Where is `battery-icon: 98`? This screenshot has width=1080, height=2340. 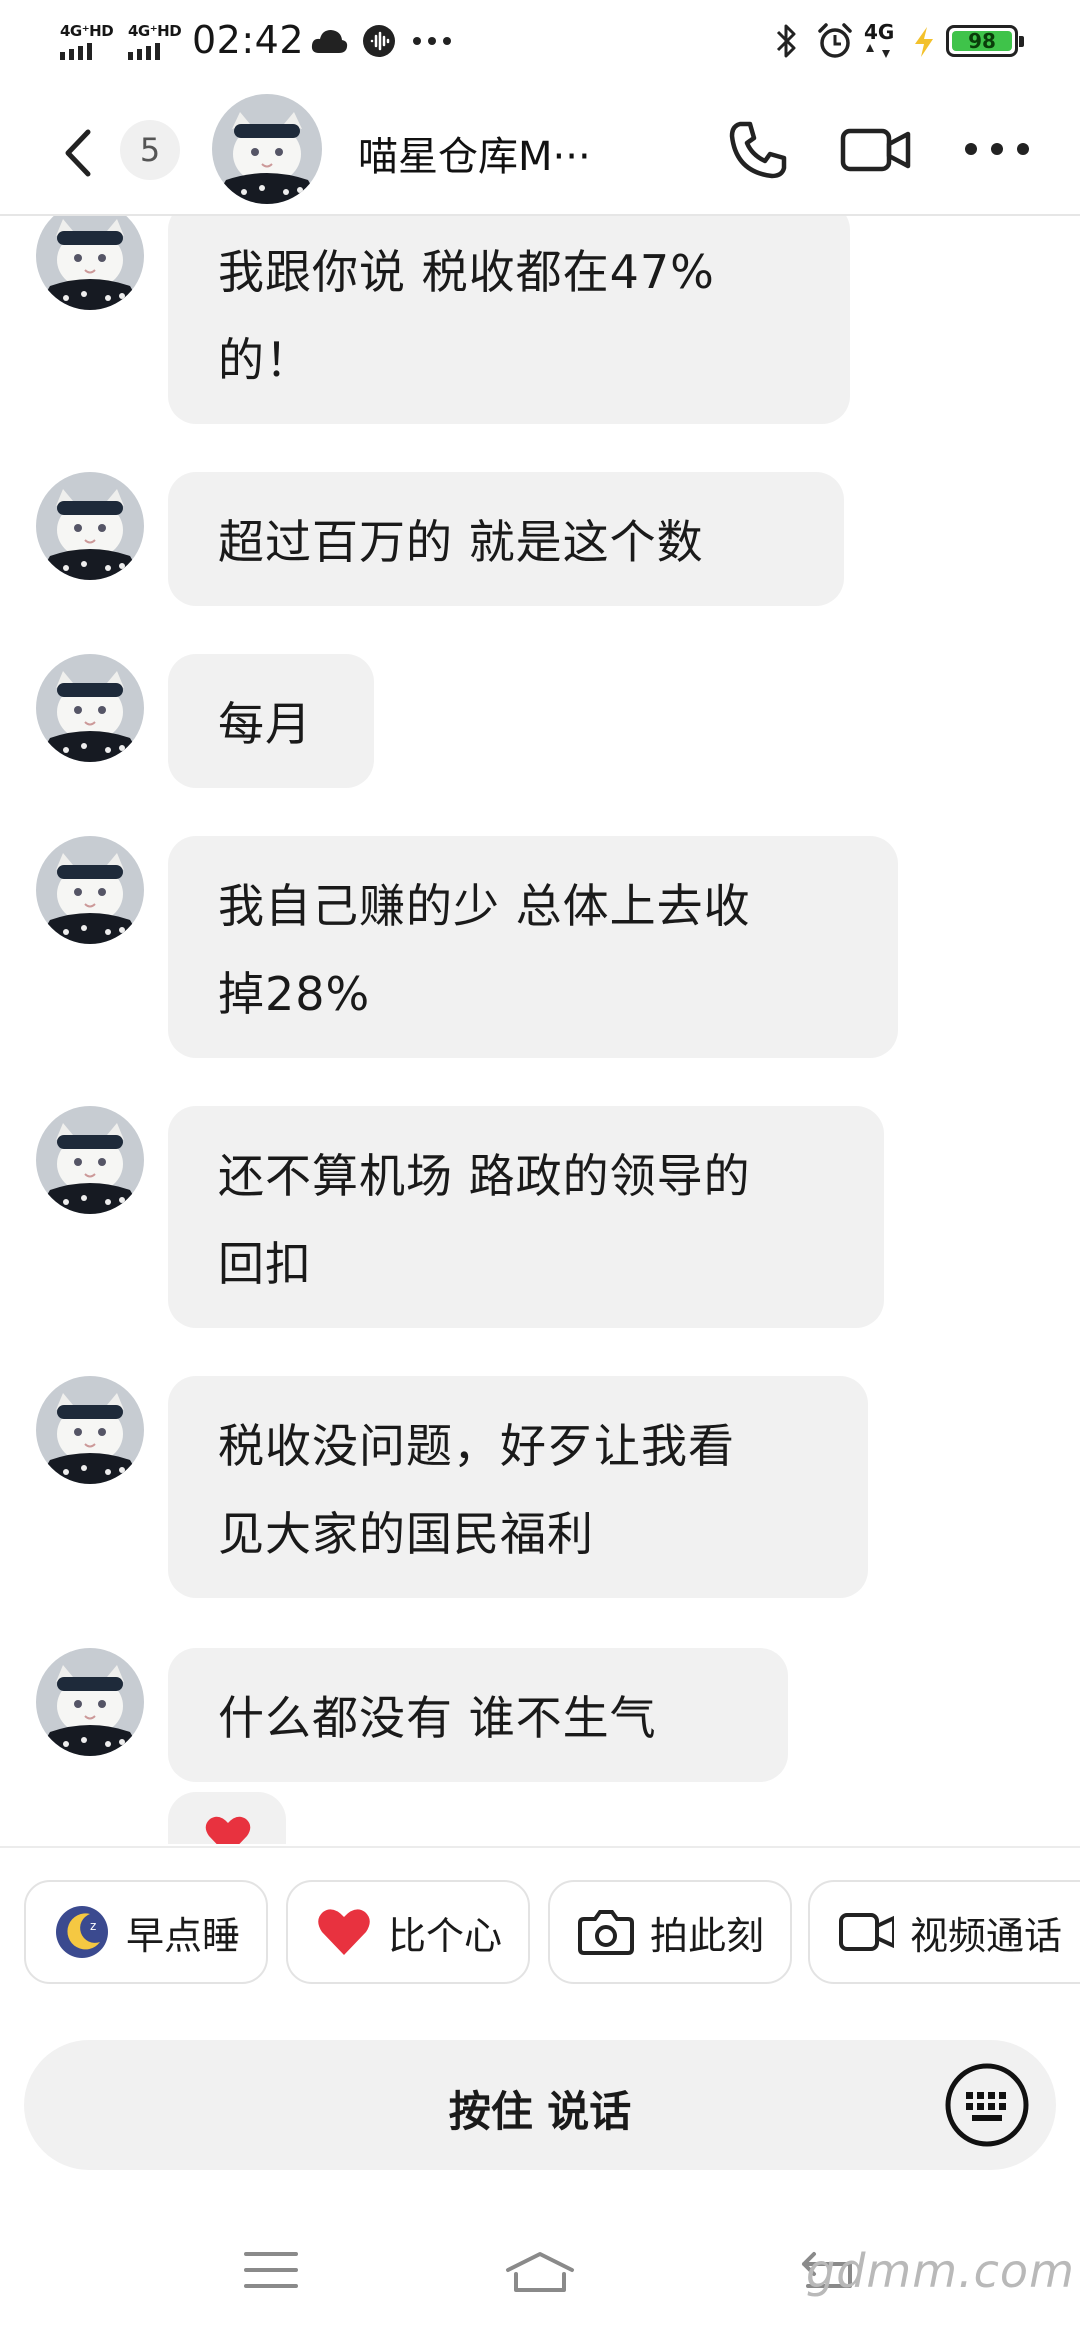
battery-icon: 98 is located at coordinates (985, 41).